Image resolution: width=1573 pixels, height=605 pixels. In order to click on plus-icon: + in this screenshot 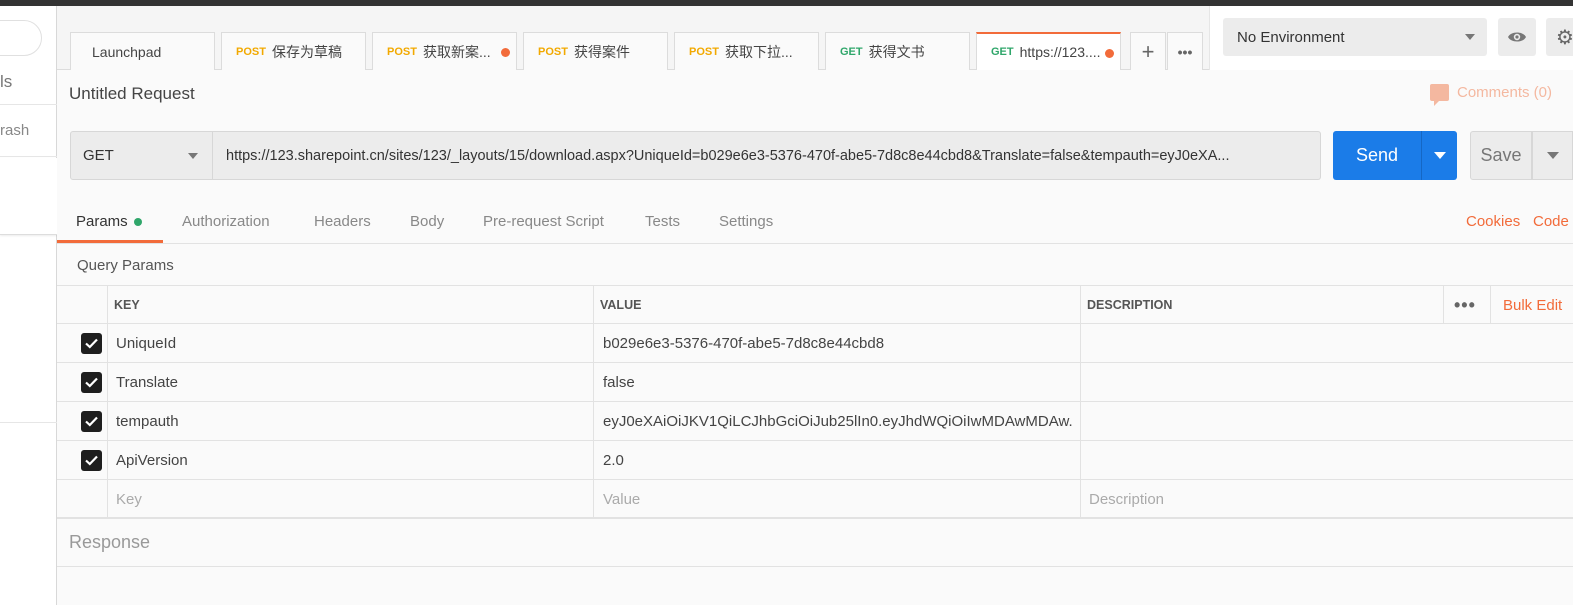, I will do `click(1148, 51)`.